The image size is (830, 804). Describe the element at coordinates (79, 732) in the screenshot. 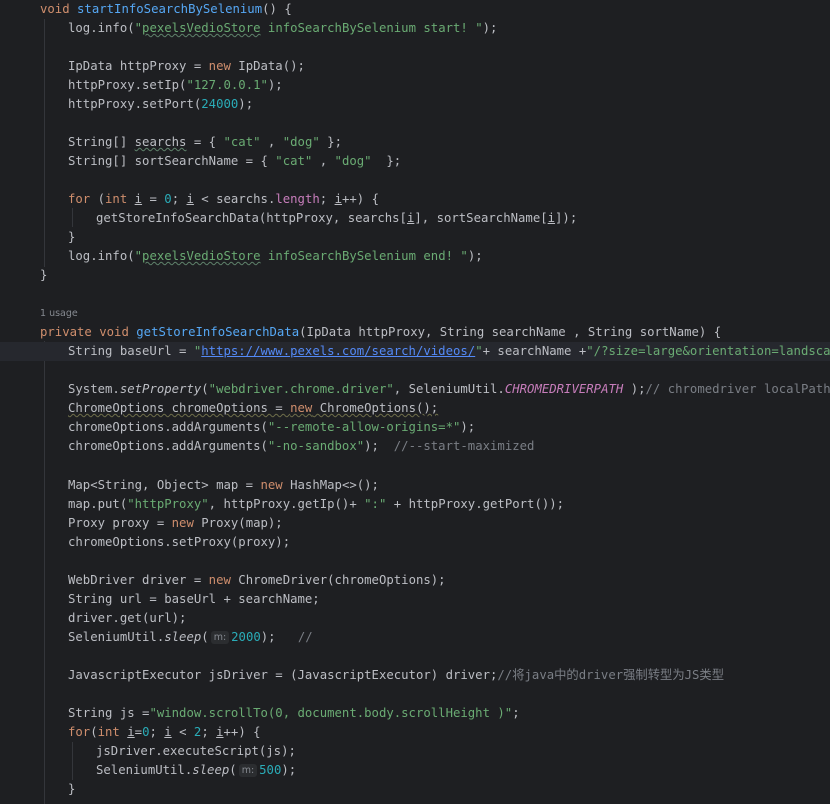

I see `token-keyword: for` at that location.